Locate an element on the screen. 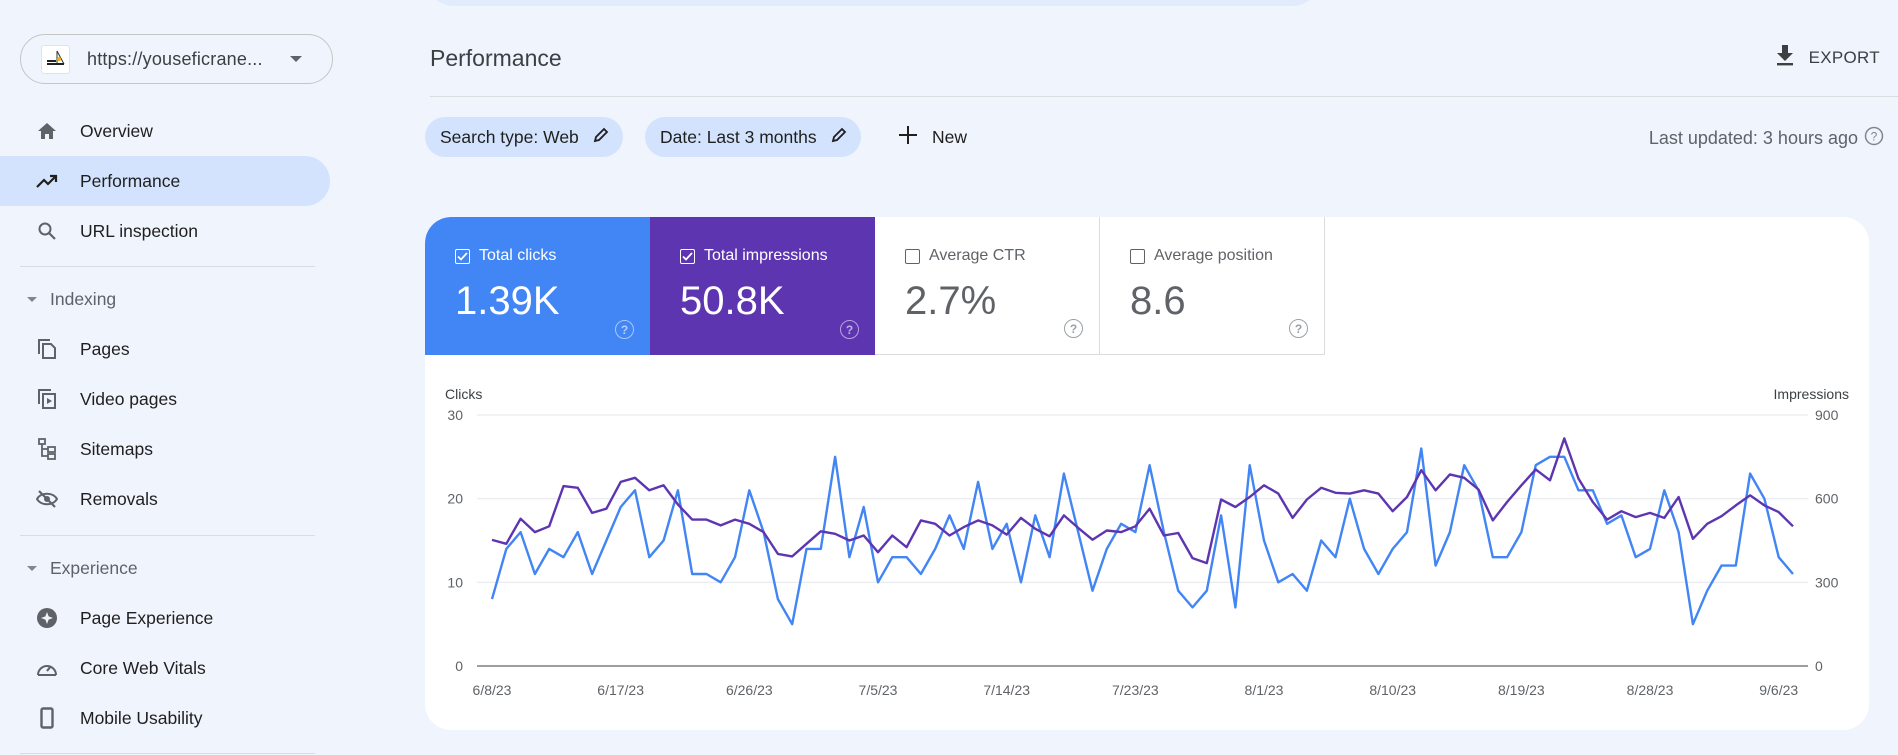 This screenshot has width=1898, height=755. export-label: EXPORT is located at coordinates (1844, 57).